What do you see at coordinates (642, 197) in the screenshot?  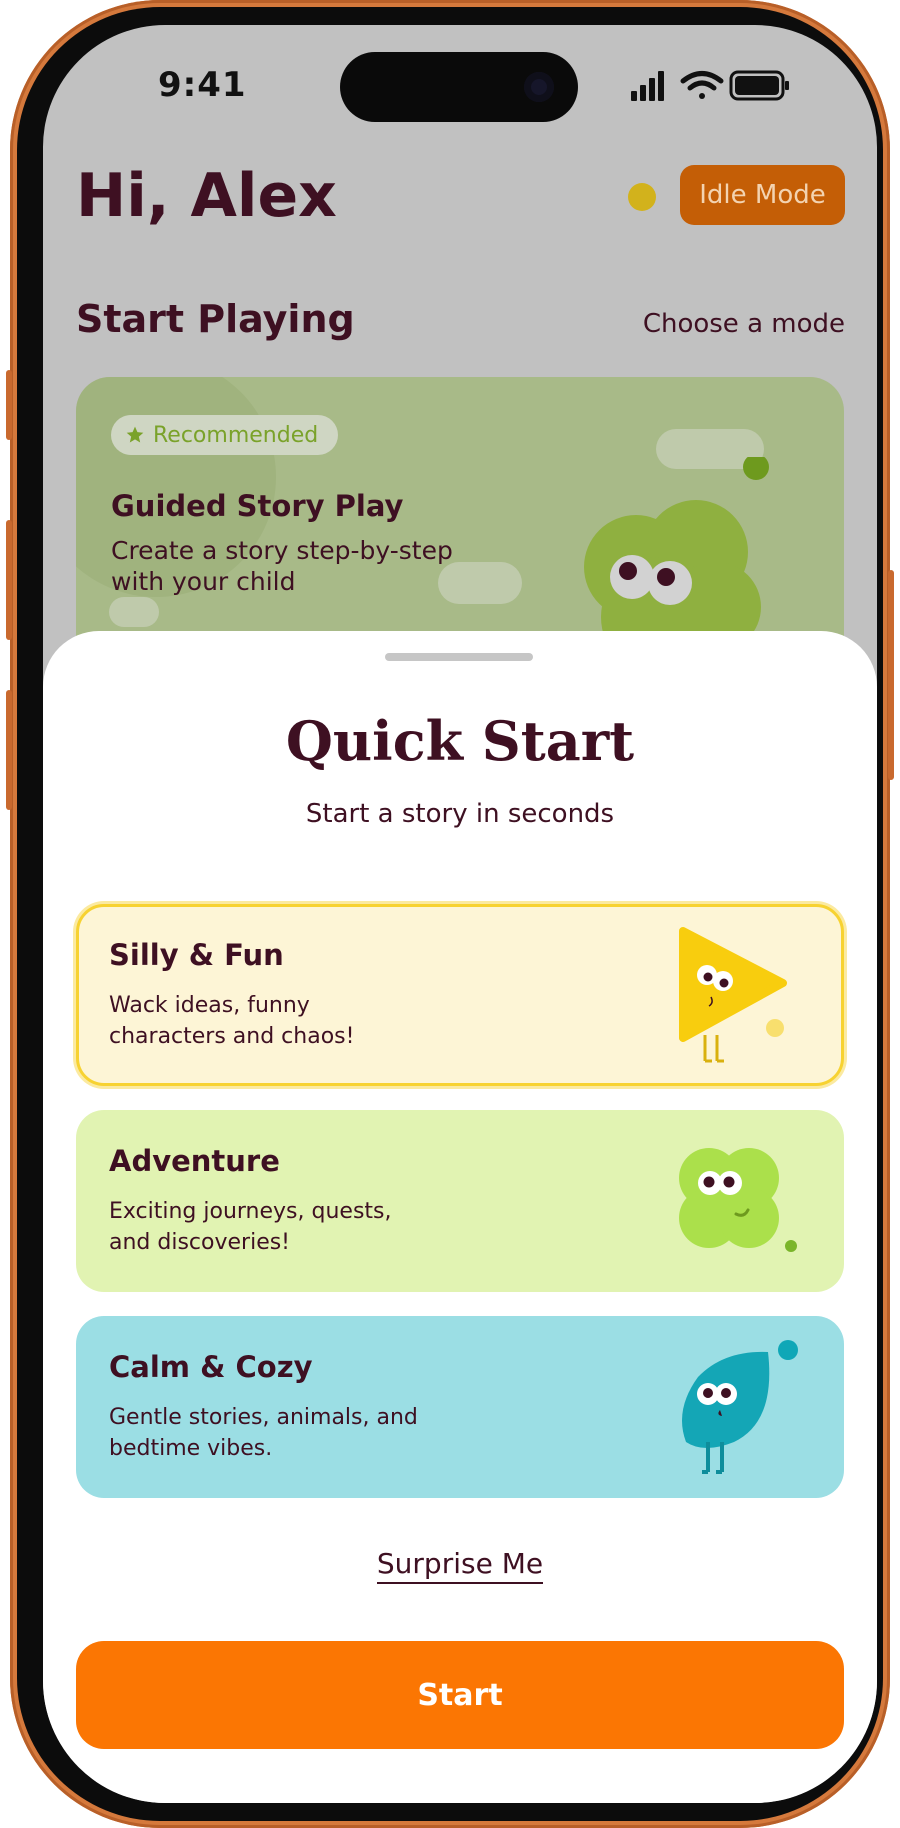 I see `status-dot` at bounding box center [642, 197].